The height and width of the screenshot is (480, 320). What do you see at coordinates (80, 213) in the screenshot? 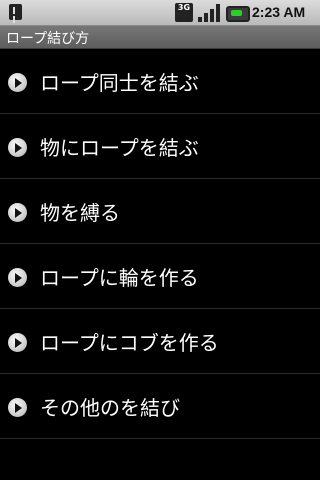
I see `list-item-label: 物を縛る` at bounding box center [80, 213].